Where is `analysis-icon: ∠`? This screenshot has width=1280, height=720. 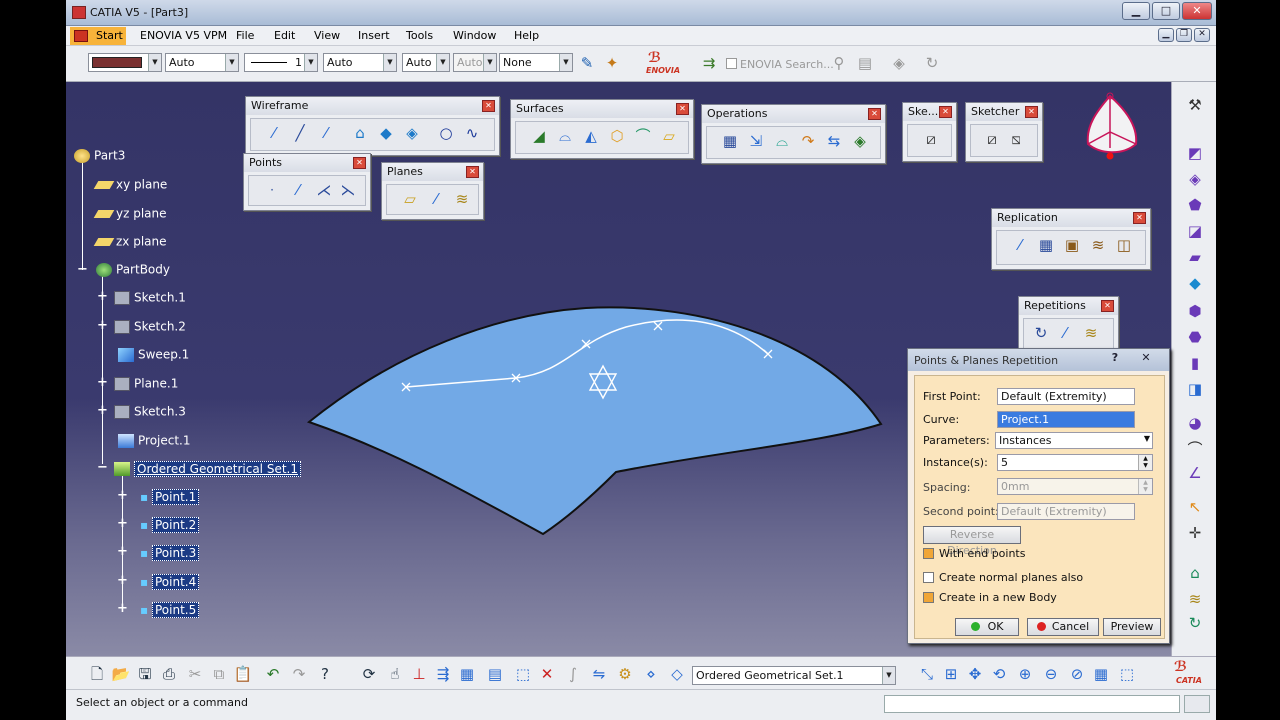
analysis-icon: ∠ is located at coordinates (1195, 473).